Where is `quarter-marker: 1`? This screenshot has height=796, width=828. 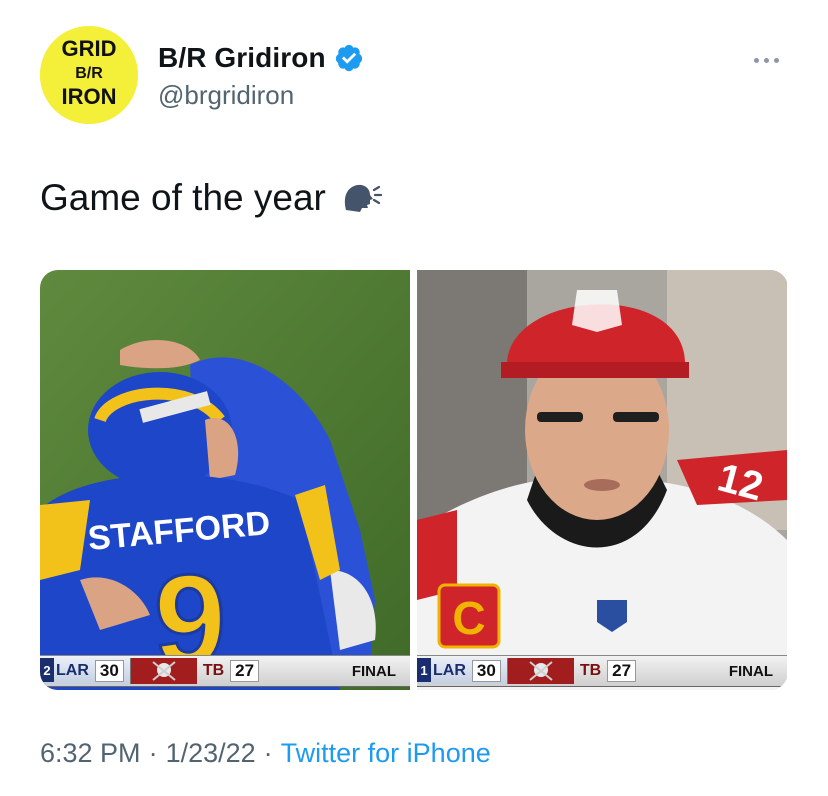
quarter-marker: 1 is located at coordinates (424, 670).